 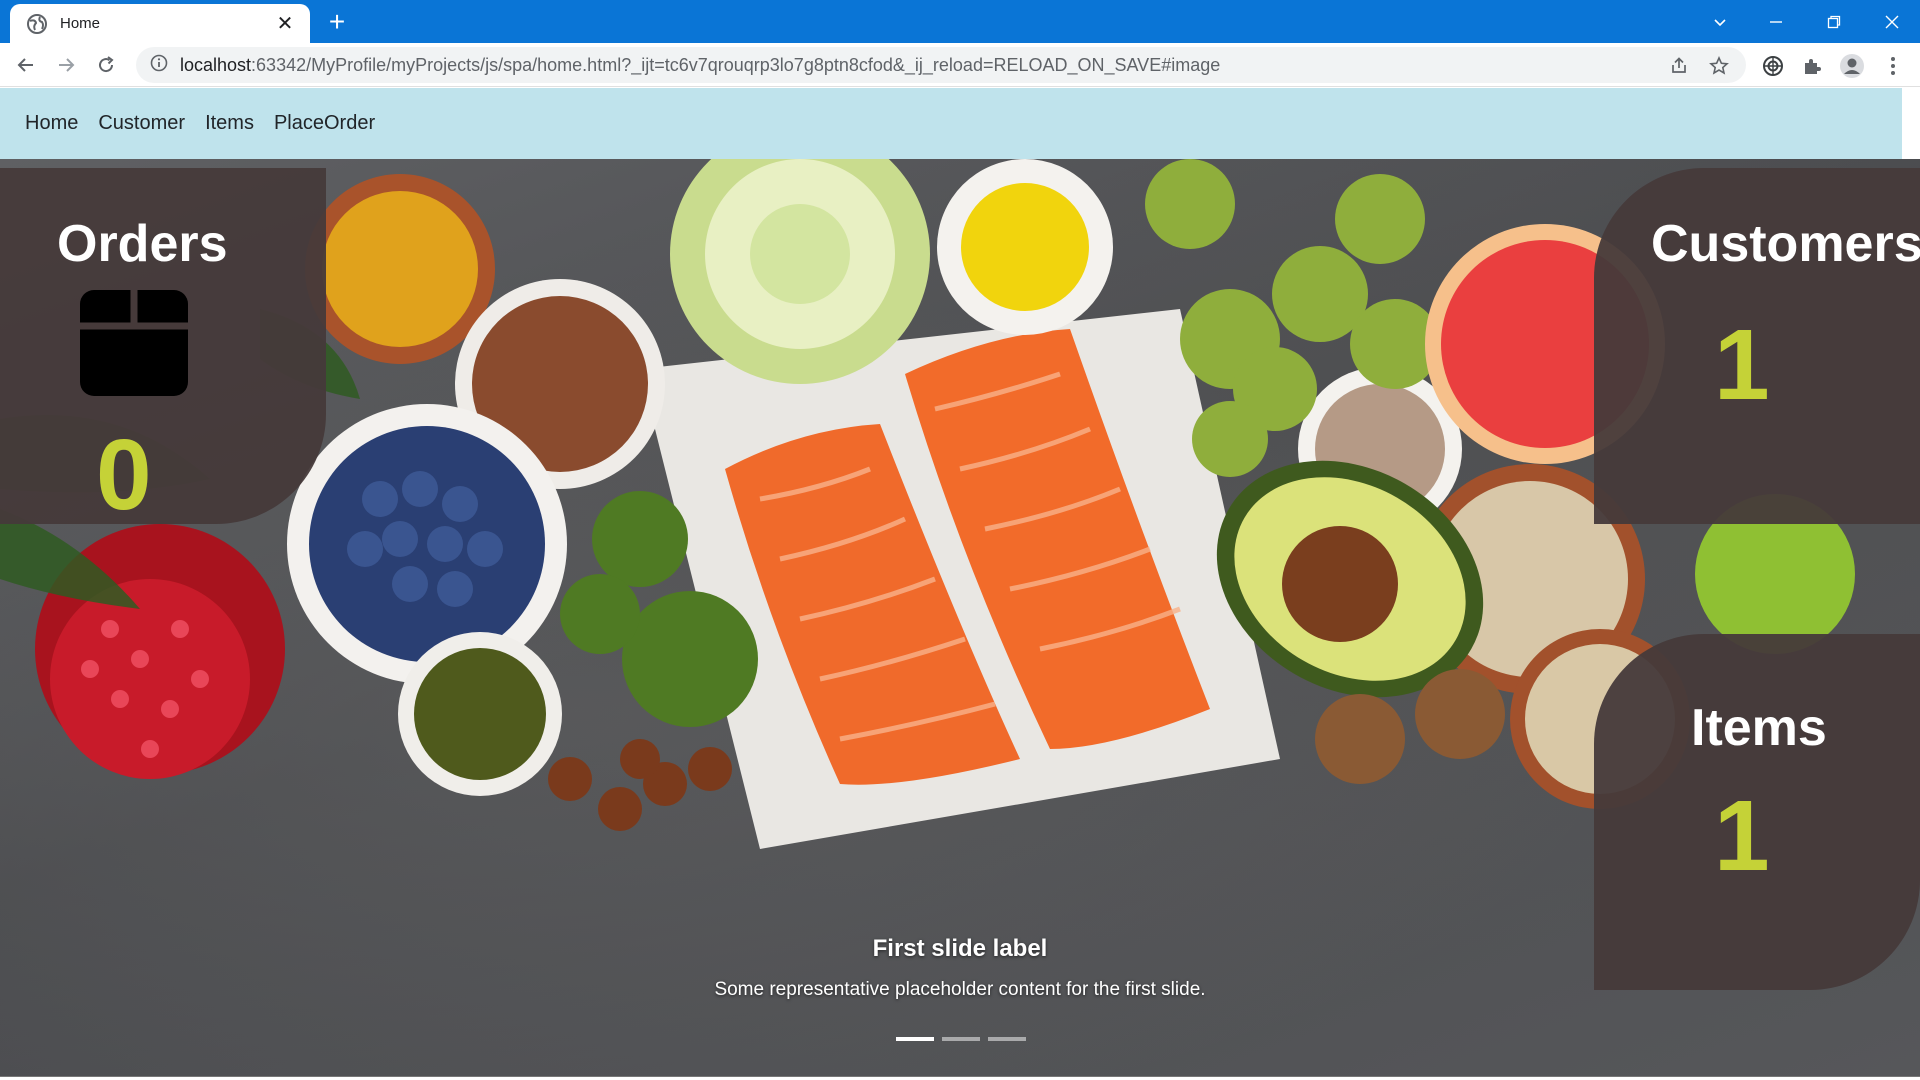 What do you see at coordinates (1720, 21) in the screenshot?
I see `tab-search-icon` at bounding box center [1720, 21].